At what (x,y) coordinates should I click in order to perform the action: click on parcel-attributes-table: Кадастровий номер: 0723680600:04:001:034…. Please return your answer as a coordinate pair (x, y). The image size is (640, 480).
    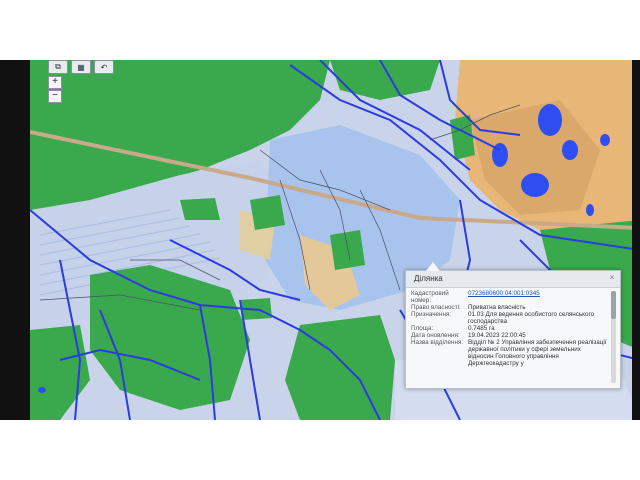
    Looking at the image, I should click on (509, 328).